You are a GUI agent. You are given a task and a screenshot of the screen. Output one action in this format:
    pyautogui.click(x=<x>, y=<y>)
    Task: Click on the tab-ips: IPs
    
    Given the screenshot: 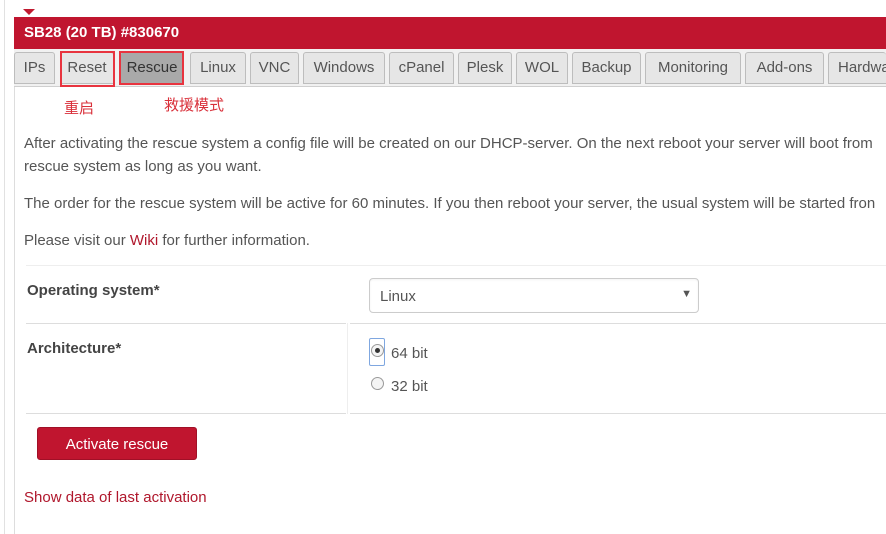 What is the action you would take?
    pyautogui.click(x=34, y=68)
    